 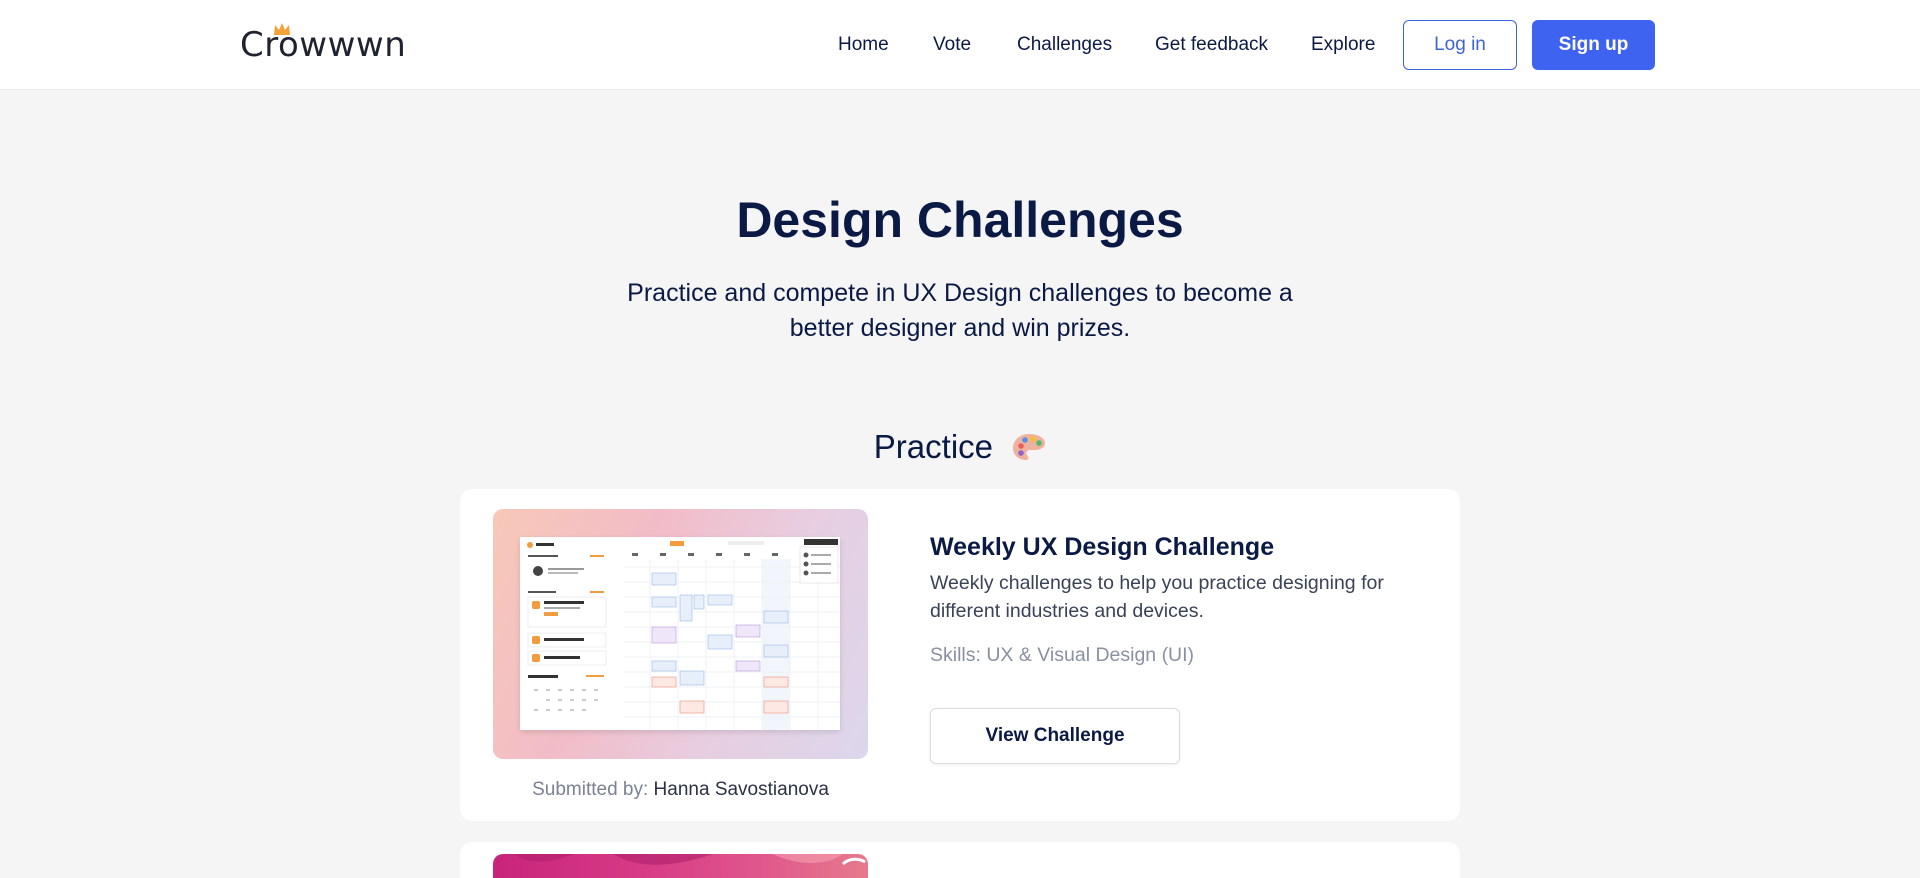 I want to click on nav-home: Home, so click(x=863, y=45).